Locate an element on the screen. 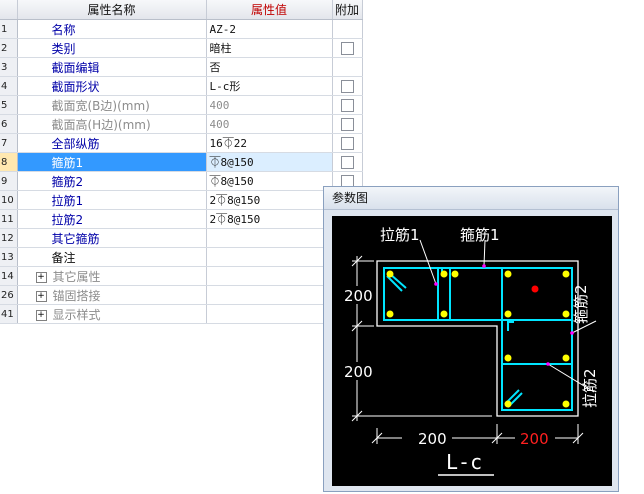 This screenshot has height=494, width=644. grid-header: 属性名称 属性值 附加 is located at coordinates (181, 10).